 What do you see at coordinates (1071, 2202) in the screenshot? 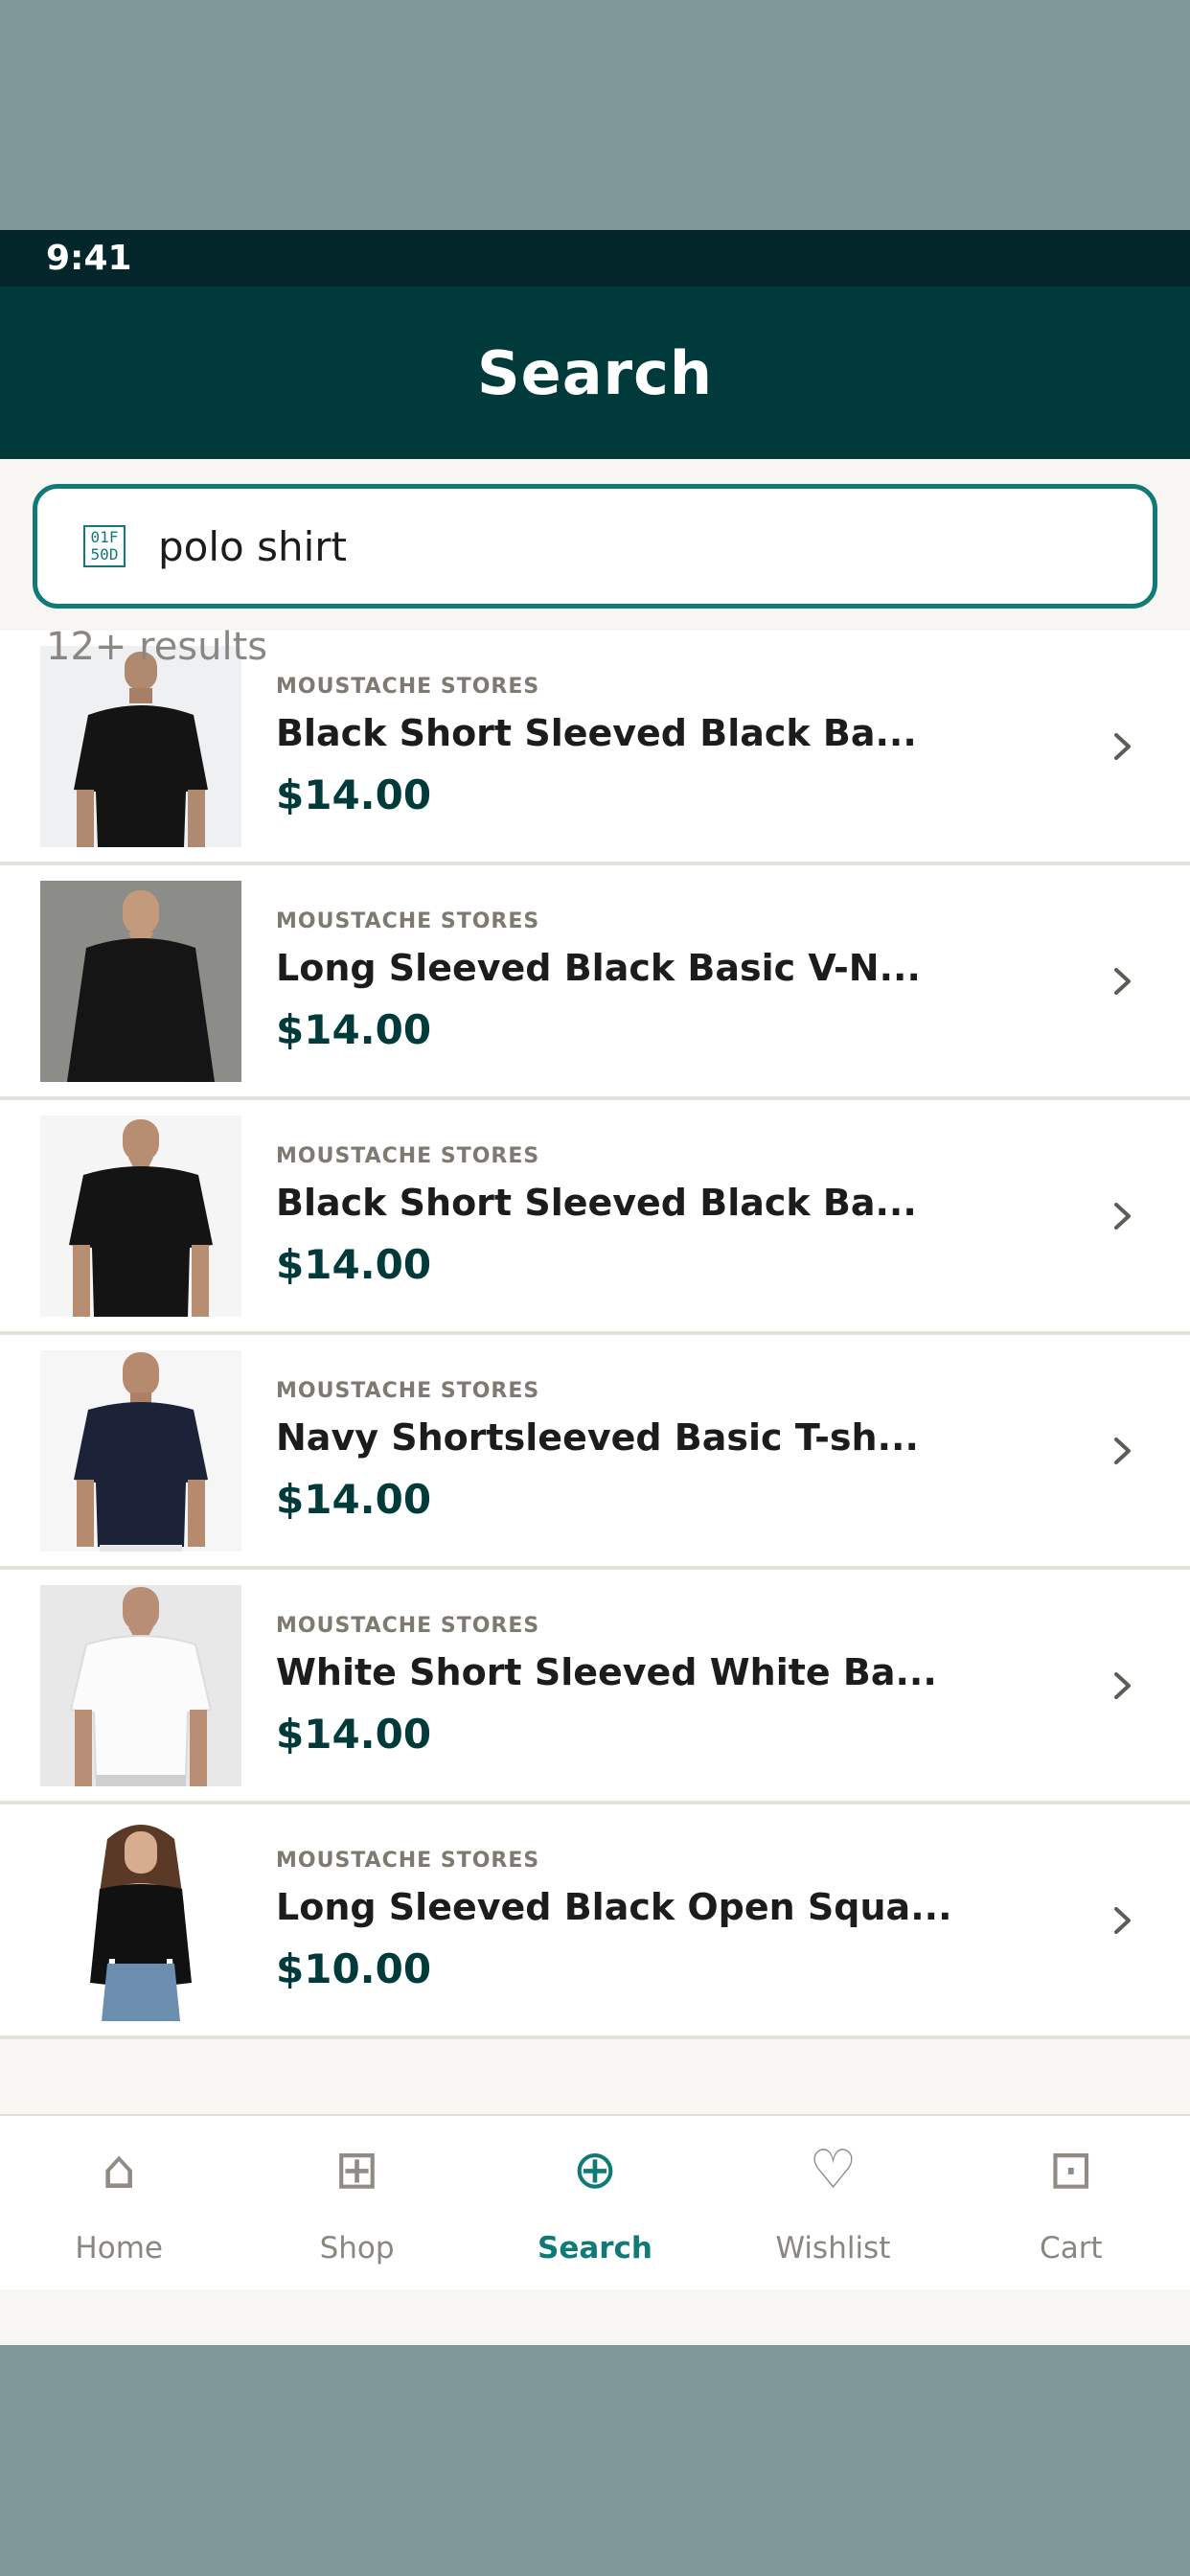
I see `tab-cart: ⊡ Cart` at bounding box center [1071, 2202].